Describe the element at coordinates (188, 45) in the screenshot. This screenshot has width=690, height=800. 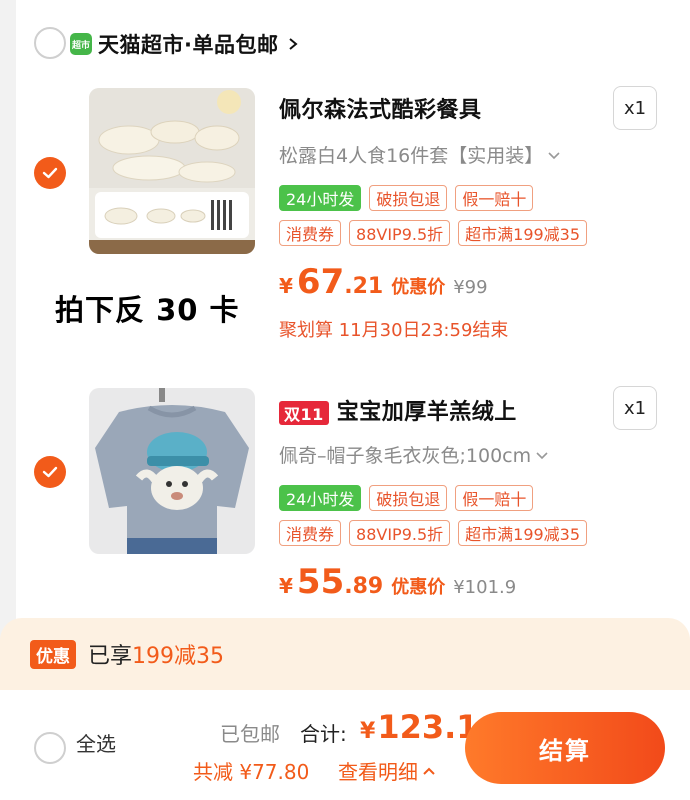
I see `store-name: 天猫超市·单品包邮` at that location.